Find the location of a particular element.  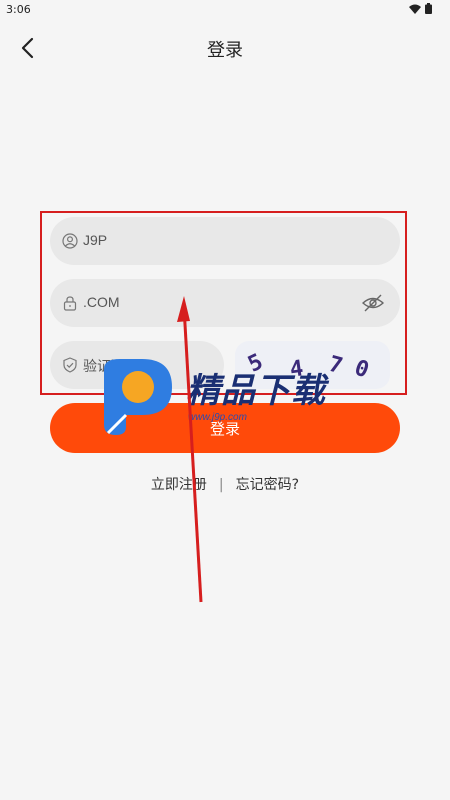

wifi-icon is located at coordinates (415, 9).